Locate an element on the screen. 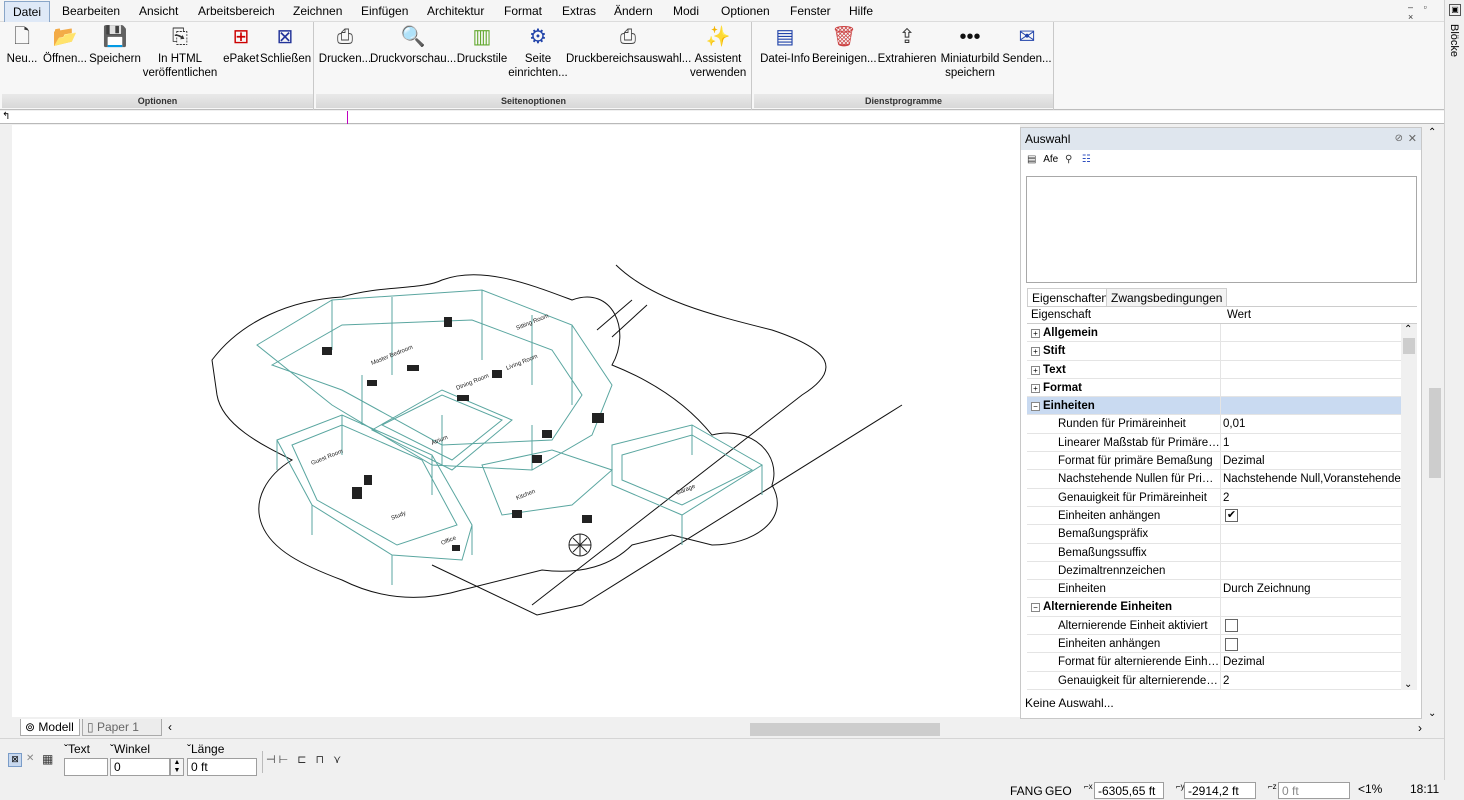  tab-paper-1: ▯ Paper 1 is located at coordinates (122, 727).